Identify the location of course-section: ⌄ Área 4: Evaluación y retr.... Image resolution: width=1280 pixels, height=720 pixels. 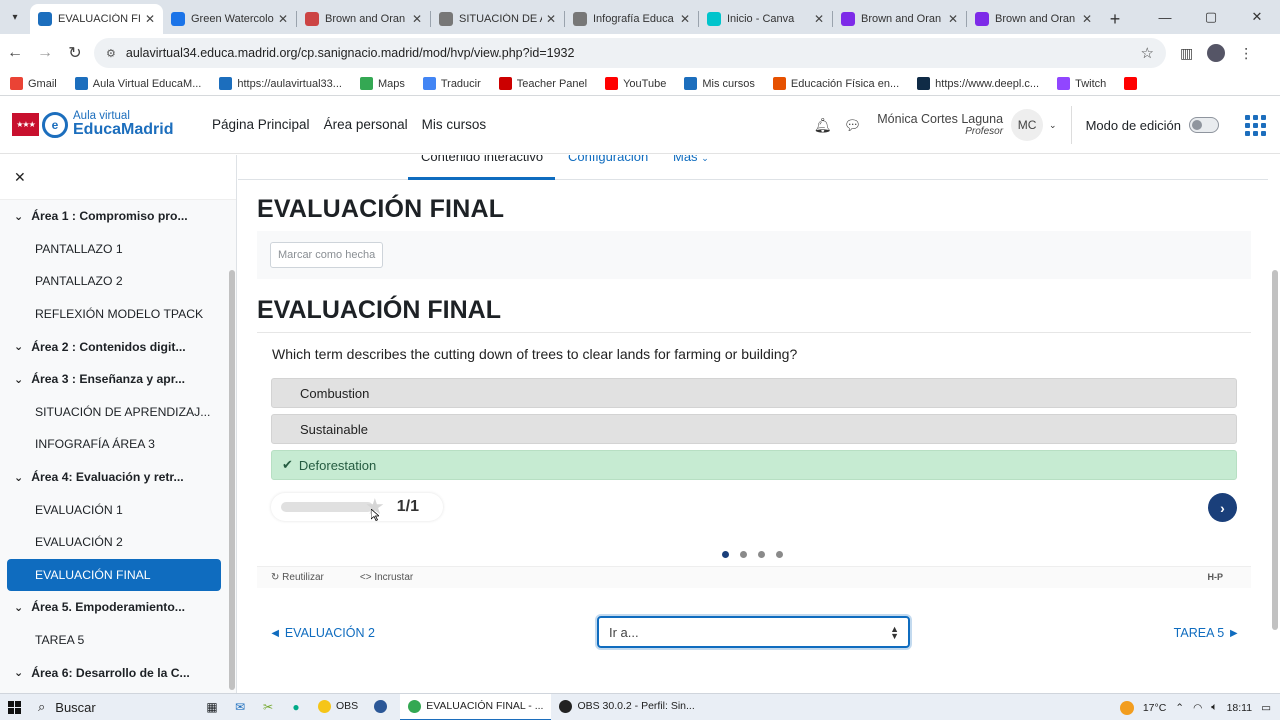
(112, 477).